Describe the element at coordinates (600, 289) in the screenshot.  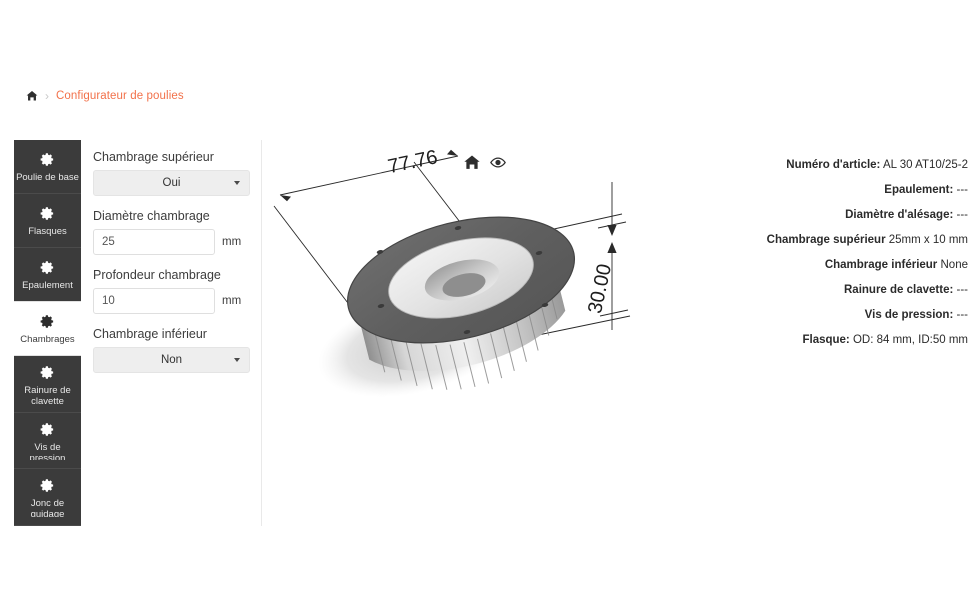
I see `dimension-height-label: 30.00` at that location.